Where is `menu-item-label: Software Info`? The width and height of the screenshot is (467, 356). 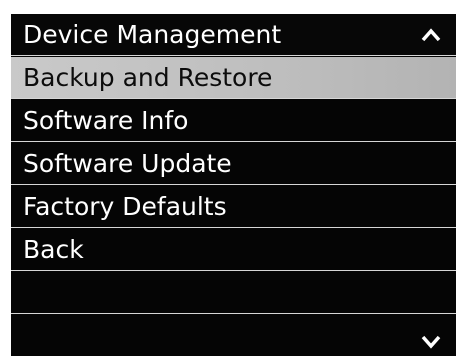 menu-item-label: Software Info is located at coordinates (106, 120).